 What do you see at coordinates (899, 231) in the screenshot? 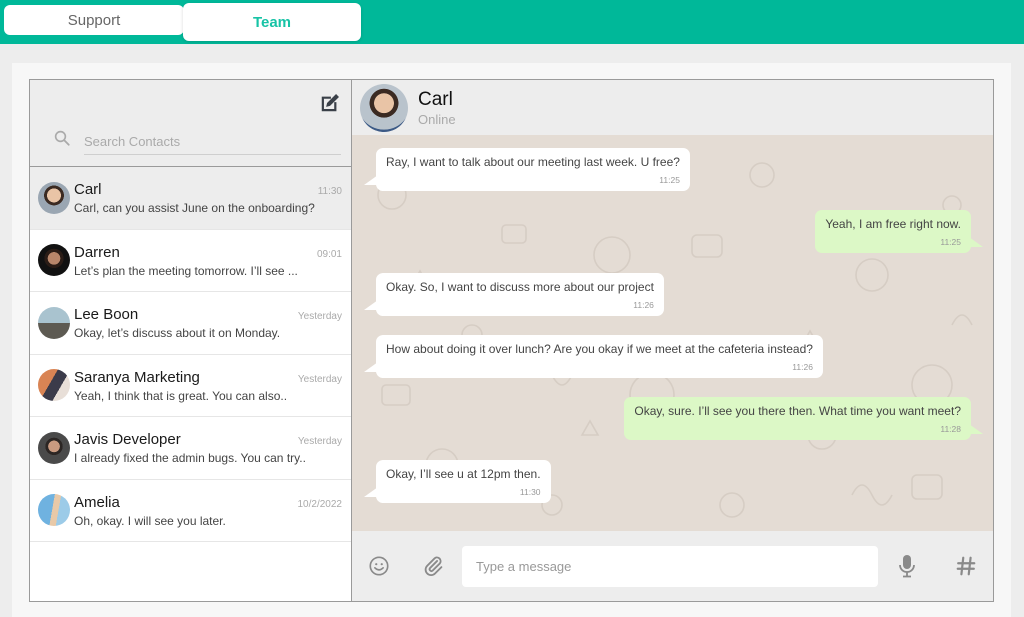
I see `outgoing-message-bubble: Yeah, I am free right now. 11:25` at bounding box center [899, 231].